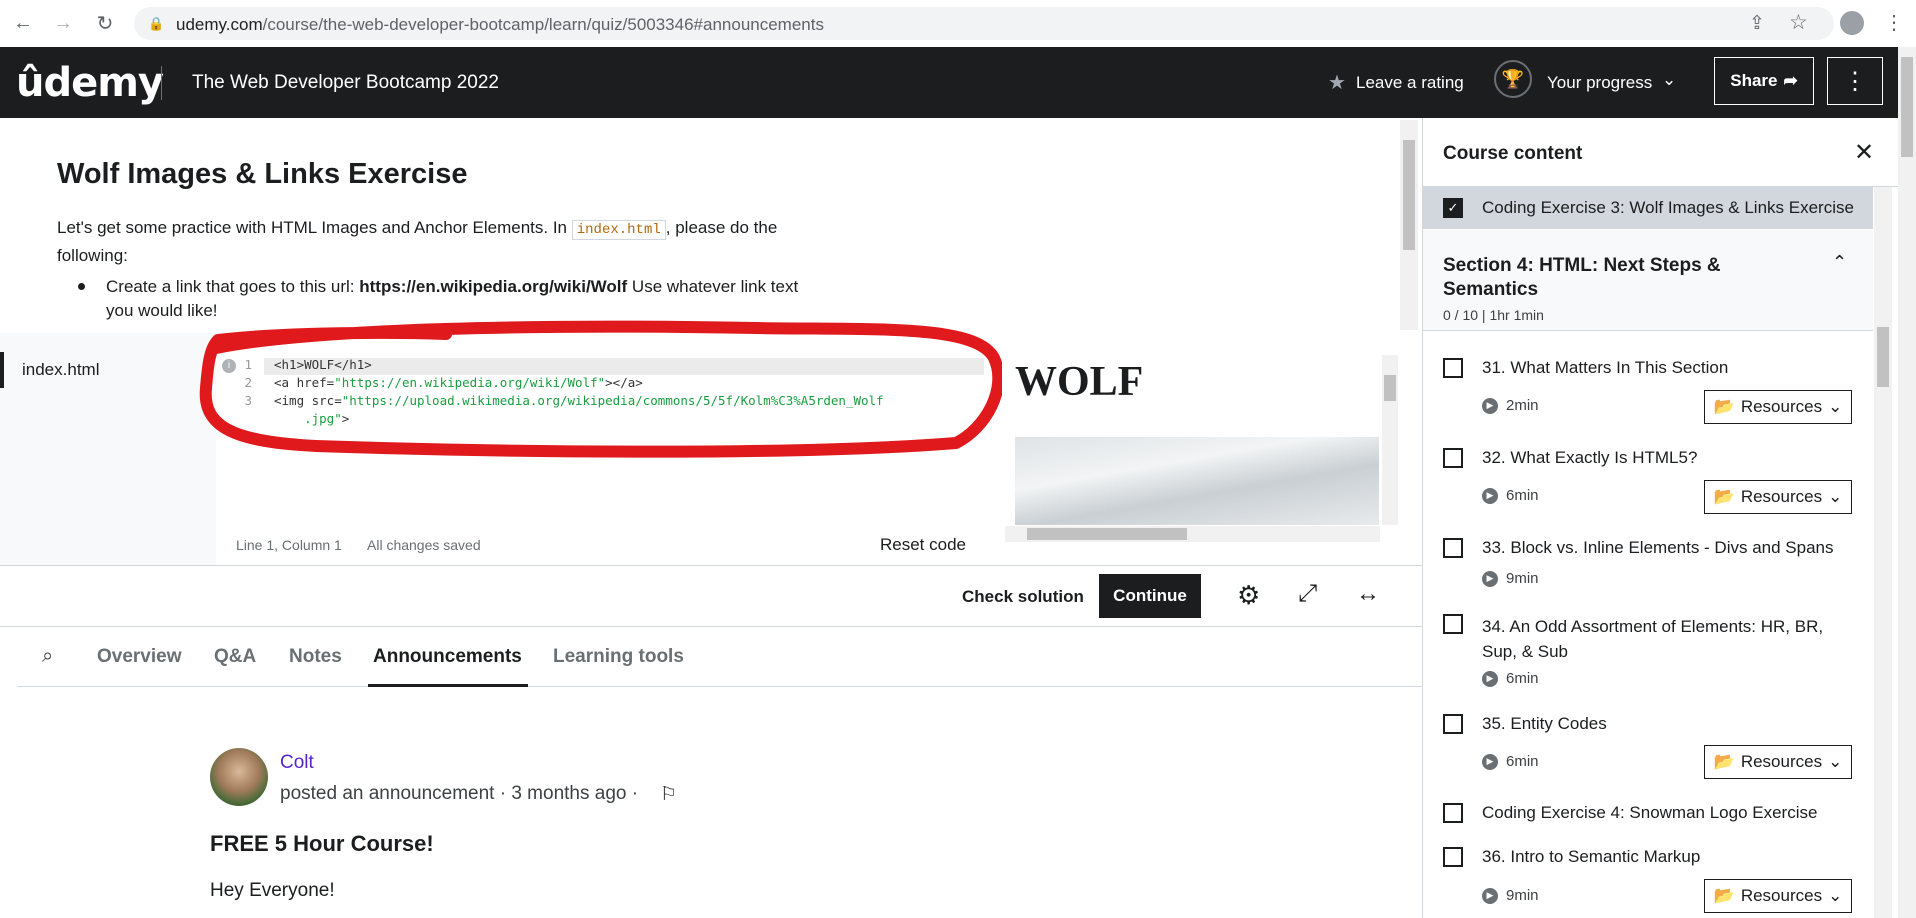 The image size is (1916, 918). Describe the element at coordinates (424, 545) in the screenshot. I see `save-status: All changes saved` at that location.